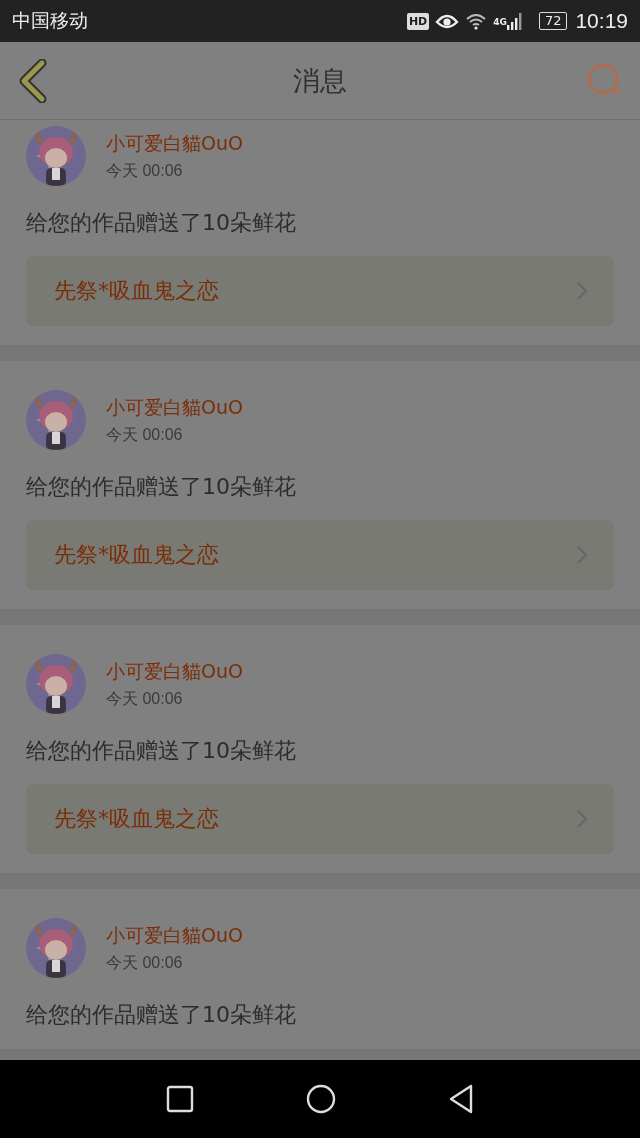 This screenshot has height=1138, width=640. Describe the element at coordinates (320, 80) in the screenshot. I see `page-title: 消息` at that location.